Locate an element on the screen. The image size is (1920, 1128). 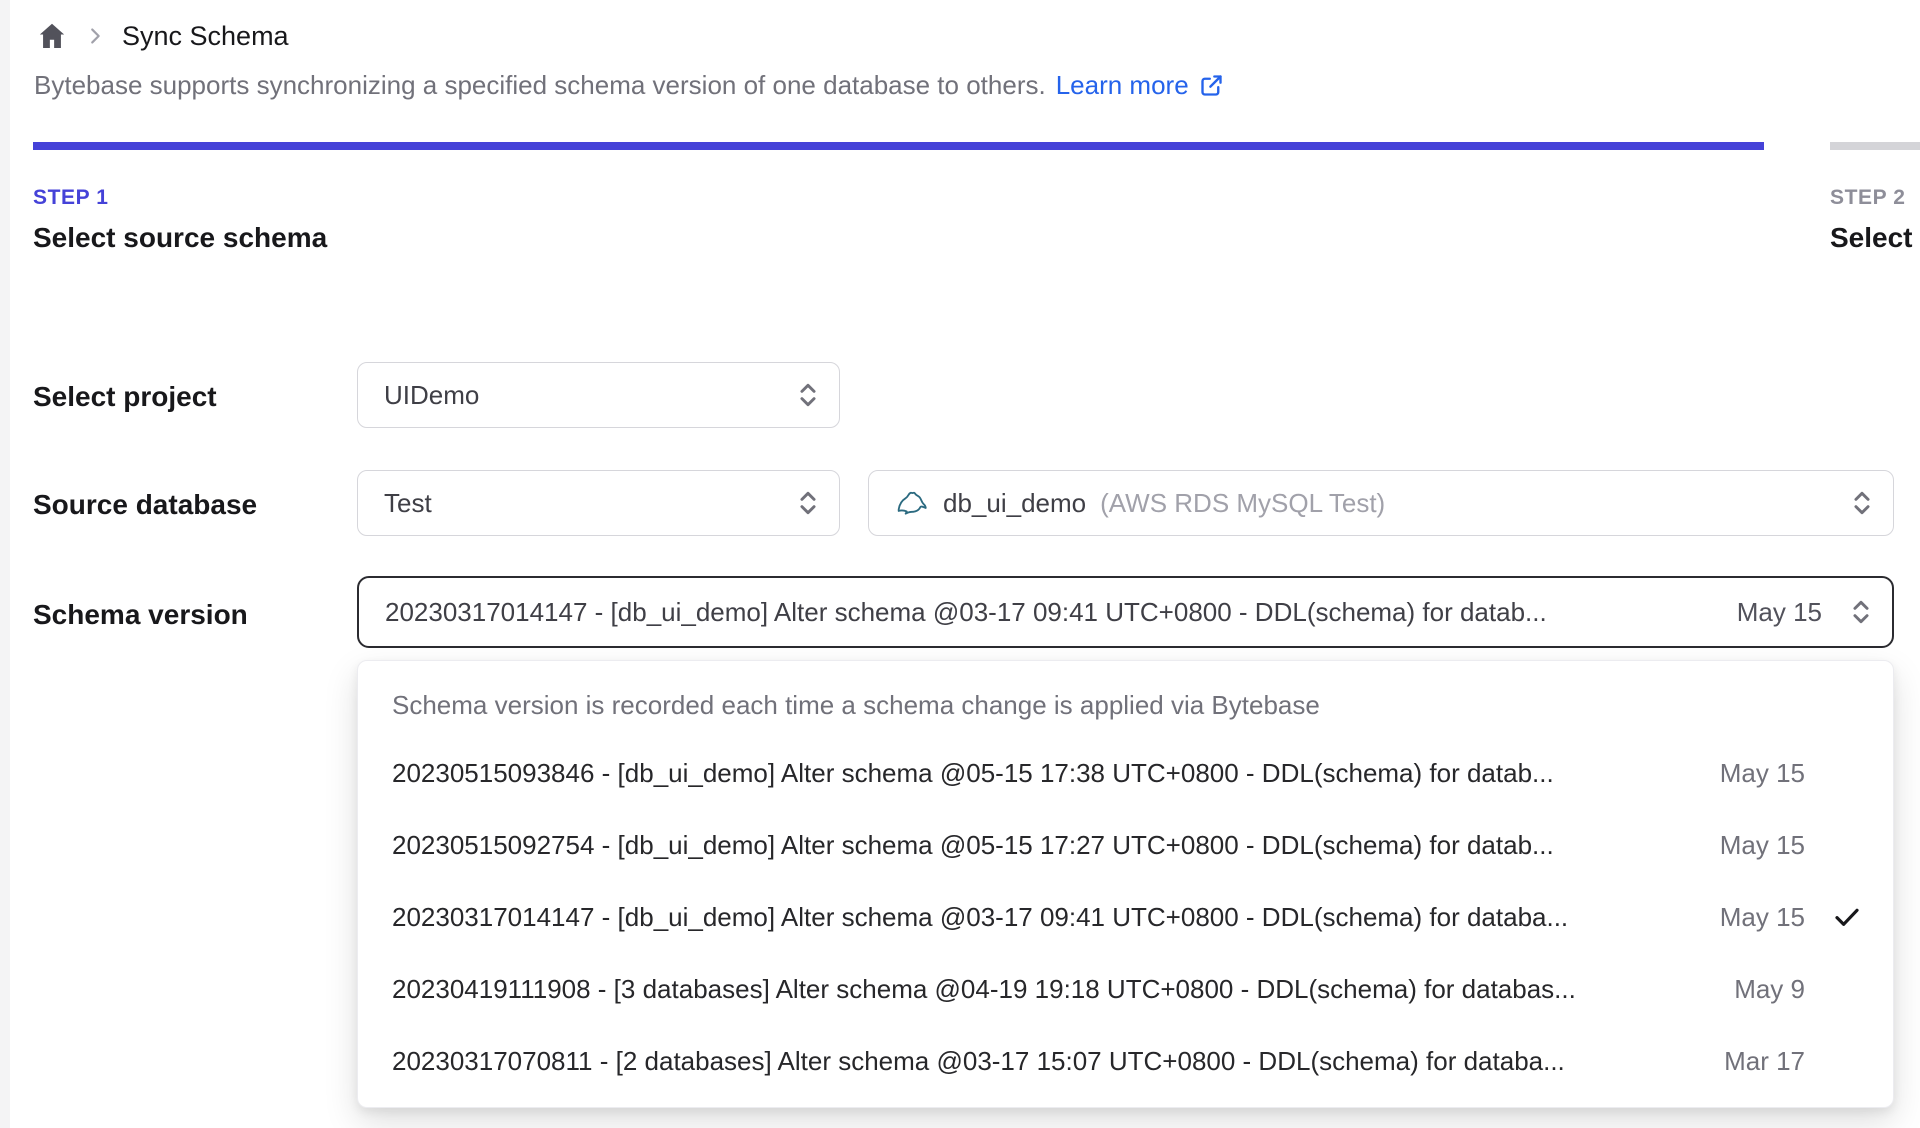
learn-more-link: Learn more is located at coordinates (1140, 85).